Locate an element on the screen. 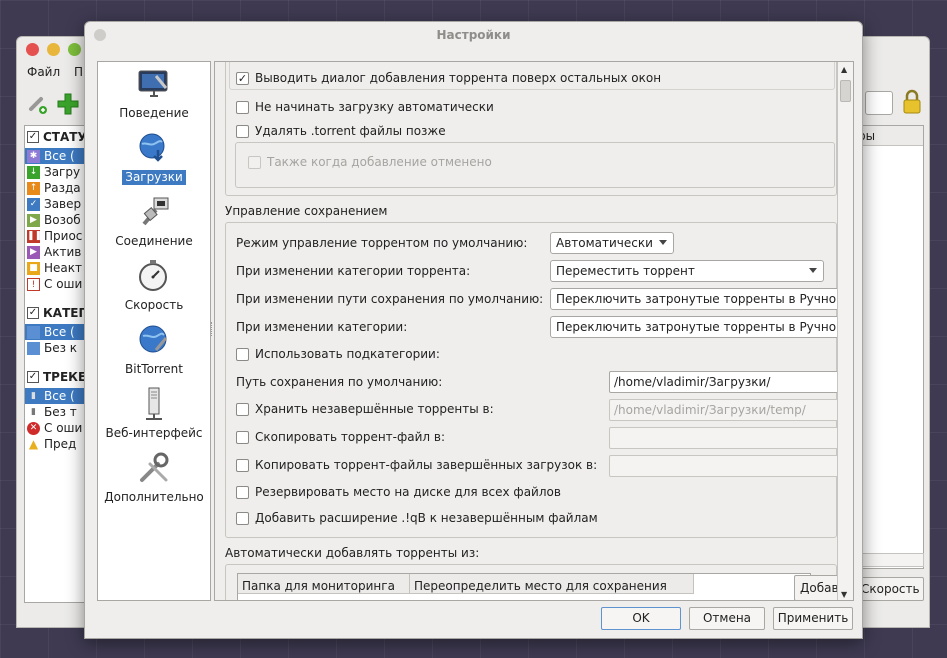  server-icon: ▮ is located at coordinates (33, 411).